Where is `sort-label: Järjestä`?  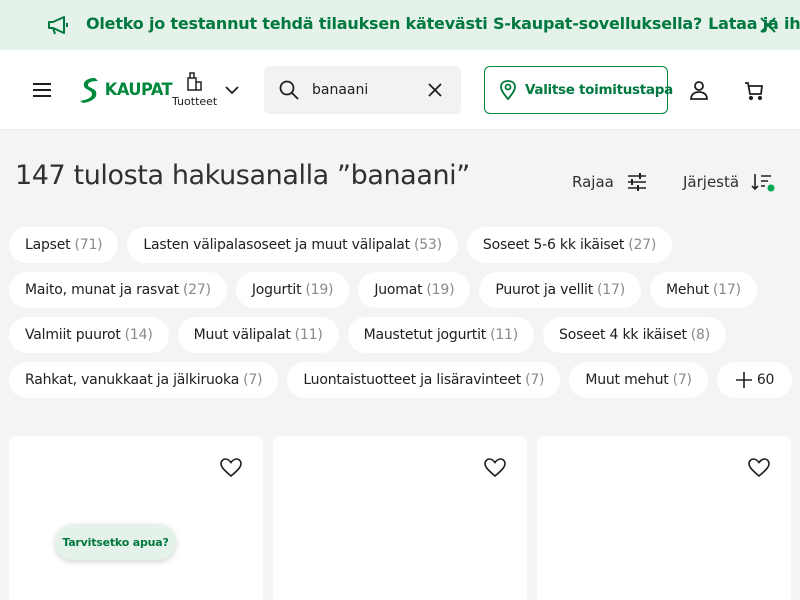 sort-label: Järjestä is located at coordinates (711, 182).